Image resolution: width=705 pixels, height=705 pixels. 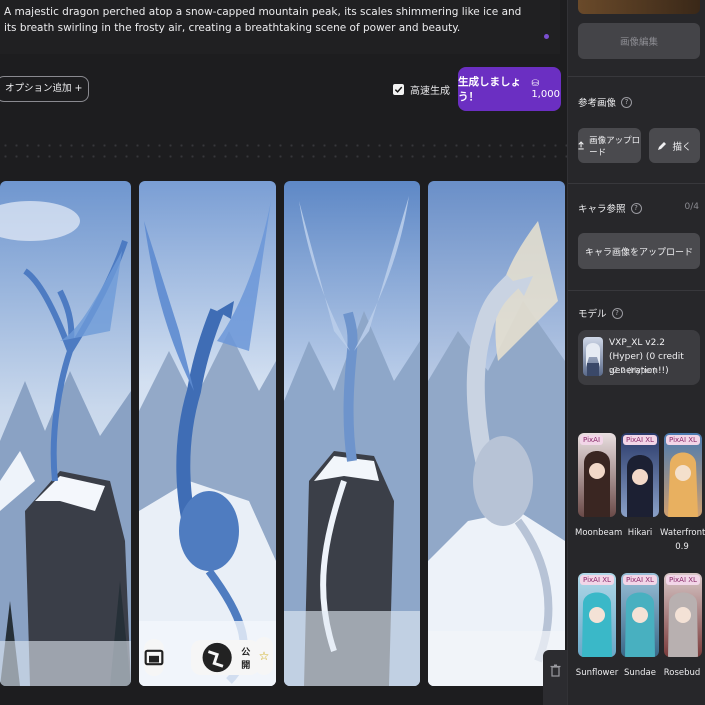 What do you see at coordinates (593, 356) in the screenshot?
I see `model-thumbnail` at bounding box center [593, 356].